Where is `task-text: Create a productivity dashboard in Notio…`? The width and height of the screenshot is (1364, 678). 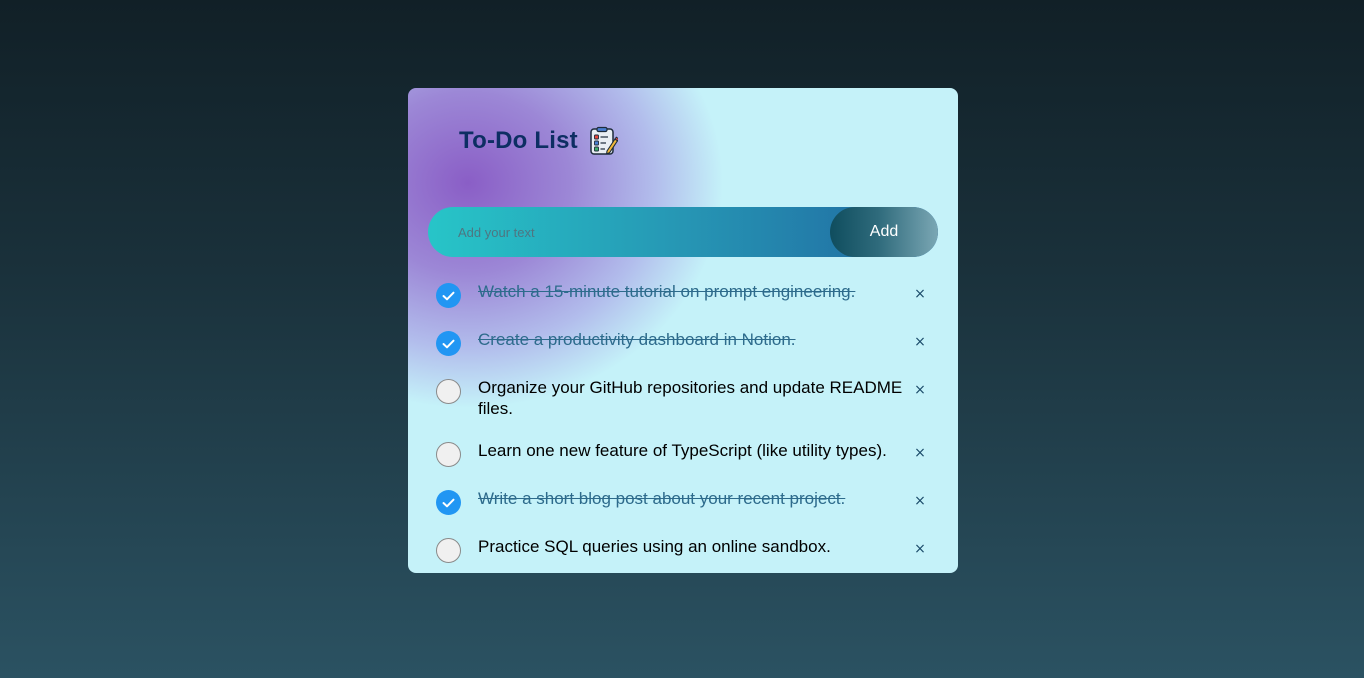
task-text: Create a productivity dashboard in Notio… is located at coordinates (705, 339).